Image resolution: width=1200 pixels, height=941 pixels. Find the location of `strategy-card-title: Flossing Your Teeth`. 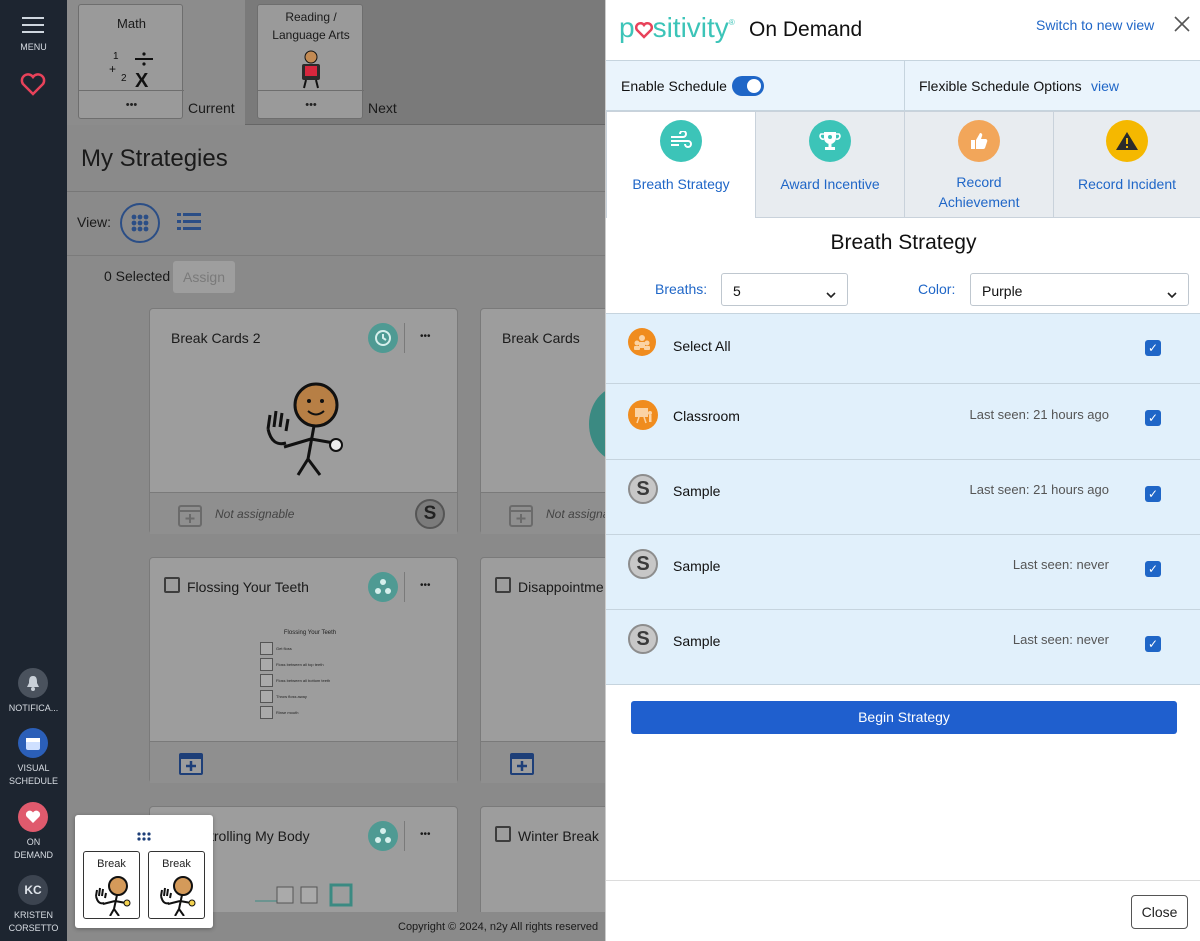

strategy-card-title: Flossing Your Teeth is located at coordinates (248, 587).